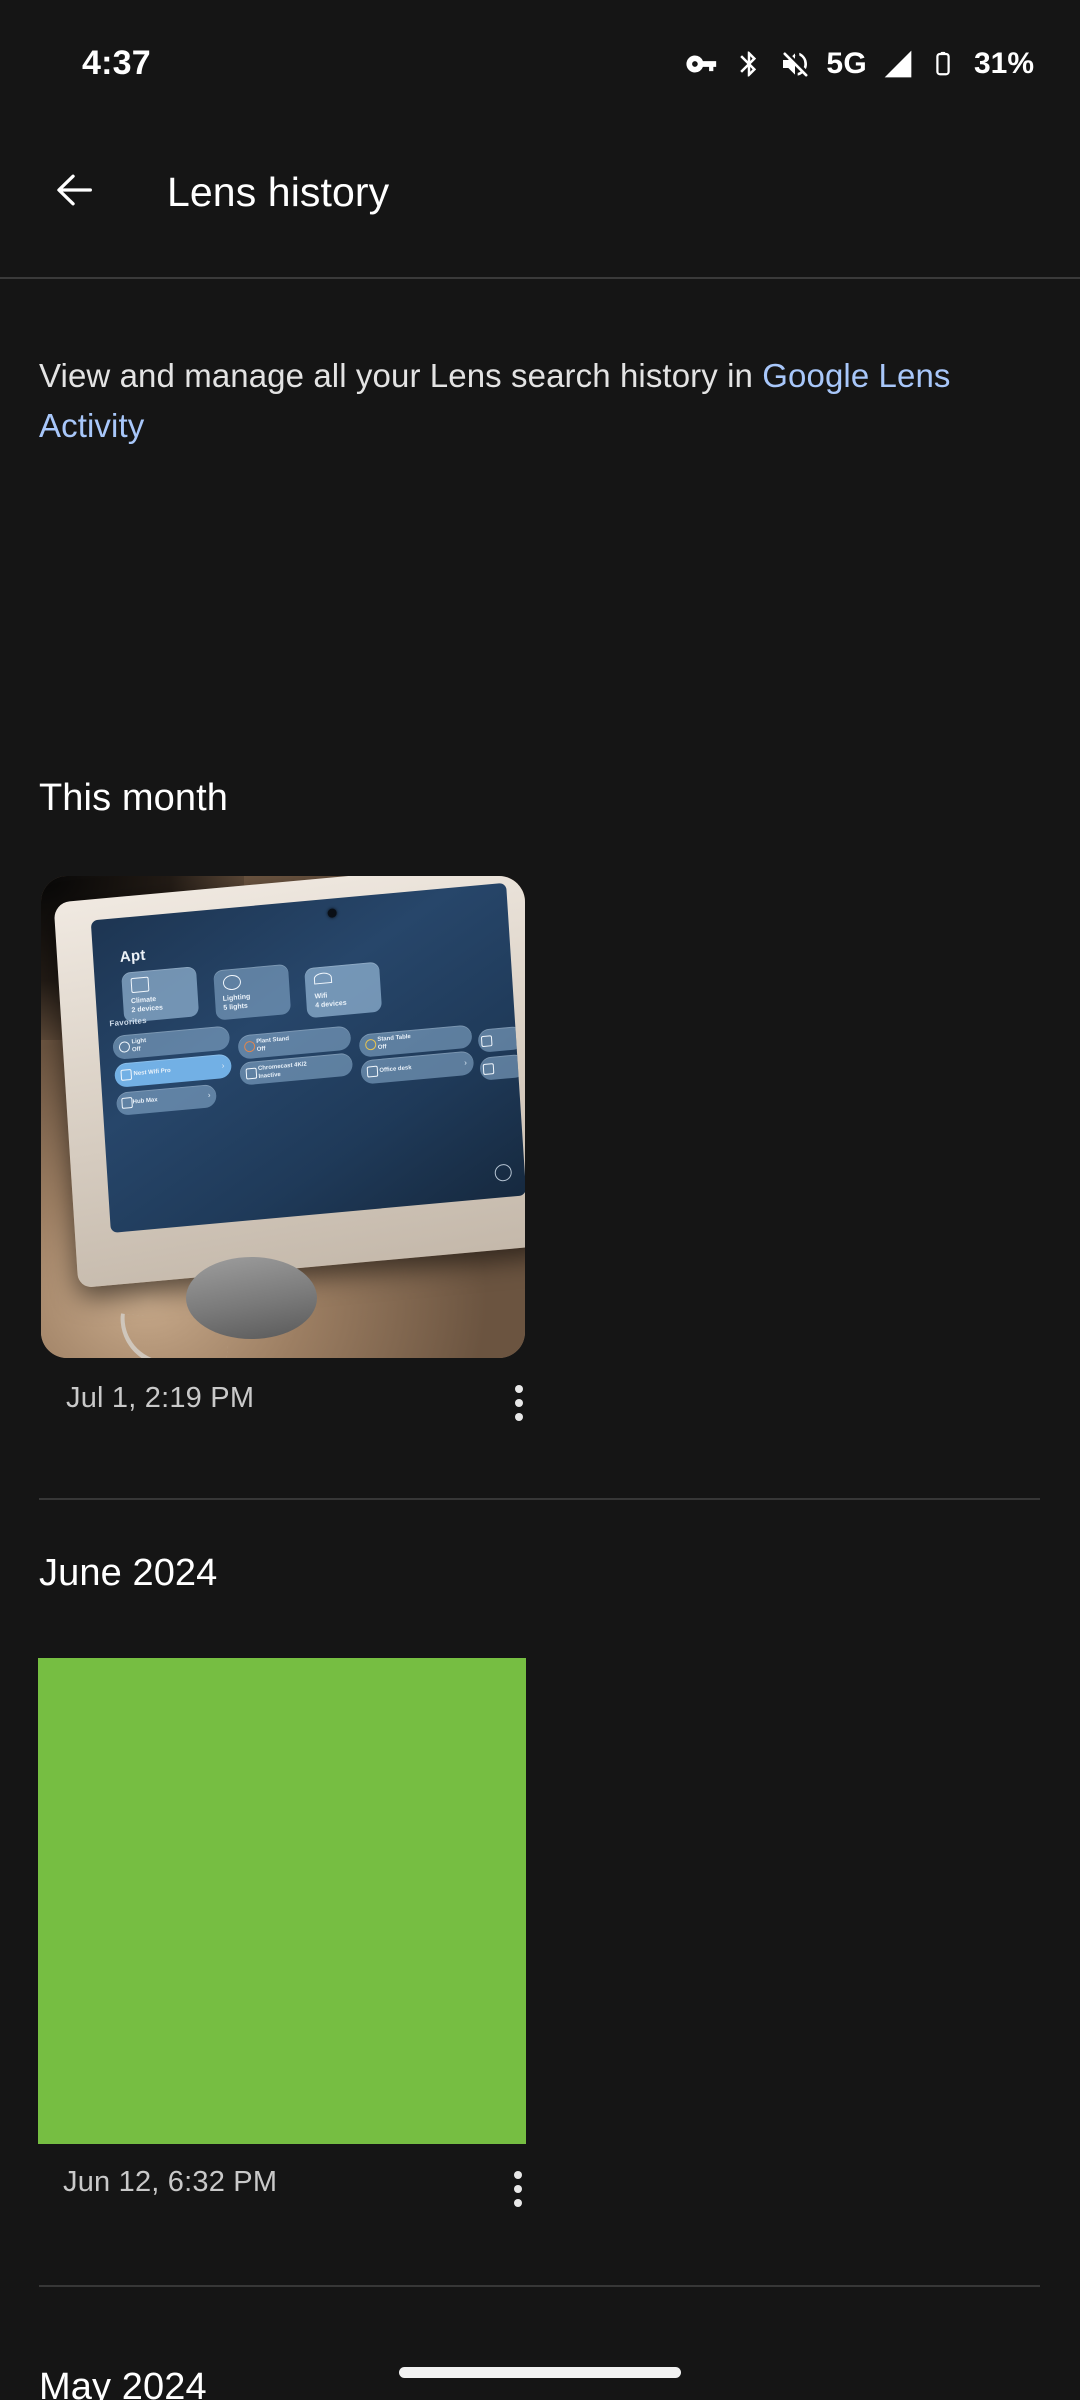  What do you see at coordinates (371, 1044) in the screenshot?
I see `table-icon` at bounding box center [371, 1044].